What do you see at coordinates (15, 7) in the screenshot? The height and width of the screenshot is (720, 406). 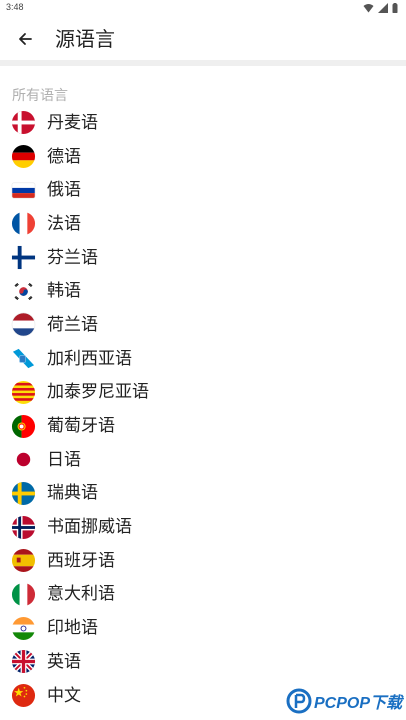 I see `status-time: 3:48` at bounding box center [15, 7].